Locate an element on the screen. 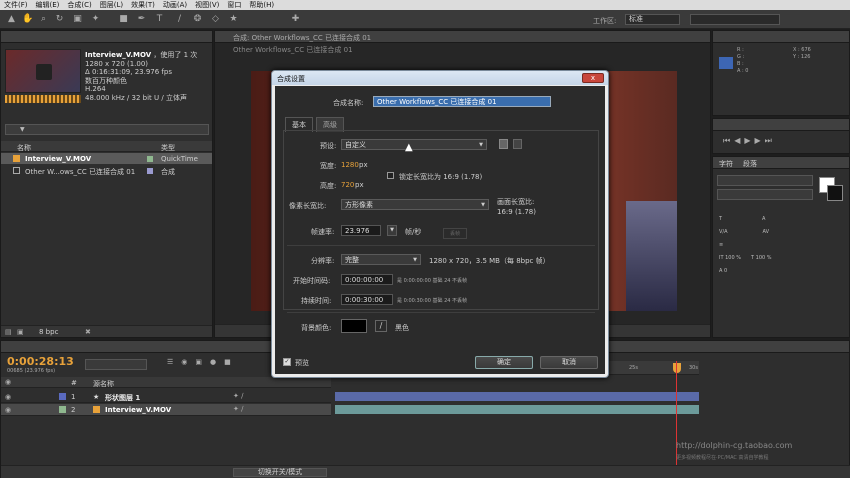 This screenshot has height=478, width=850. footage-used: ，使用了 1 次 is located at coordinates (175, 55).